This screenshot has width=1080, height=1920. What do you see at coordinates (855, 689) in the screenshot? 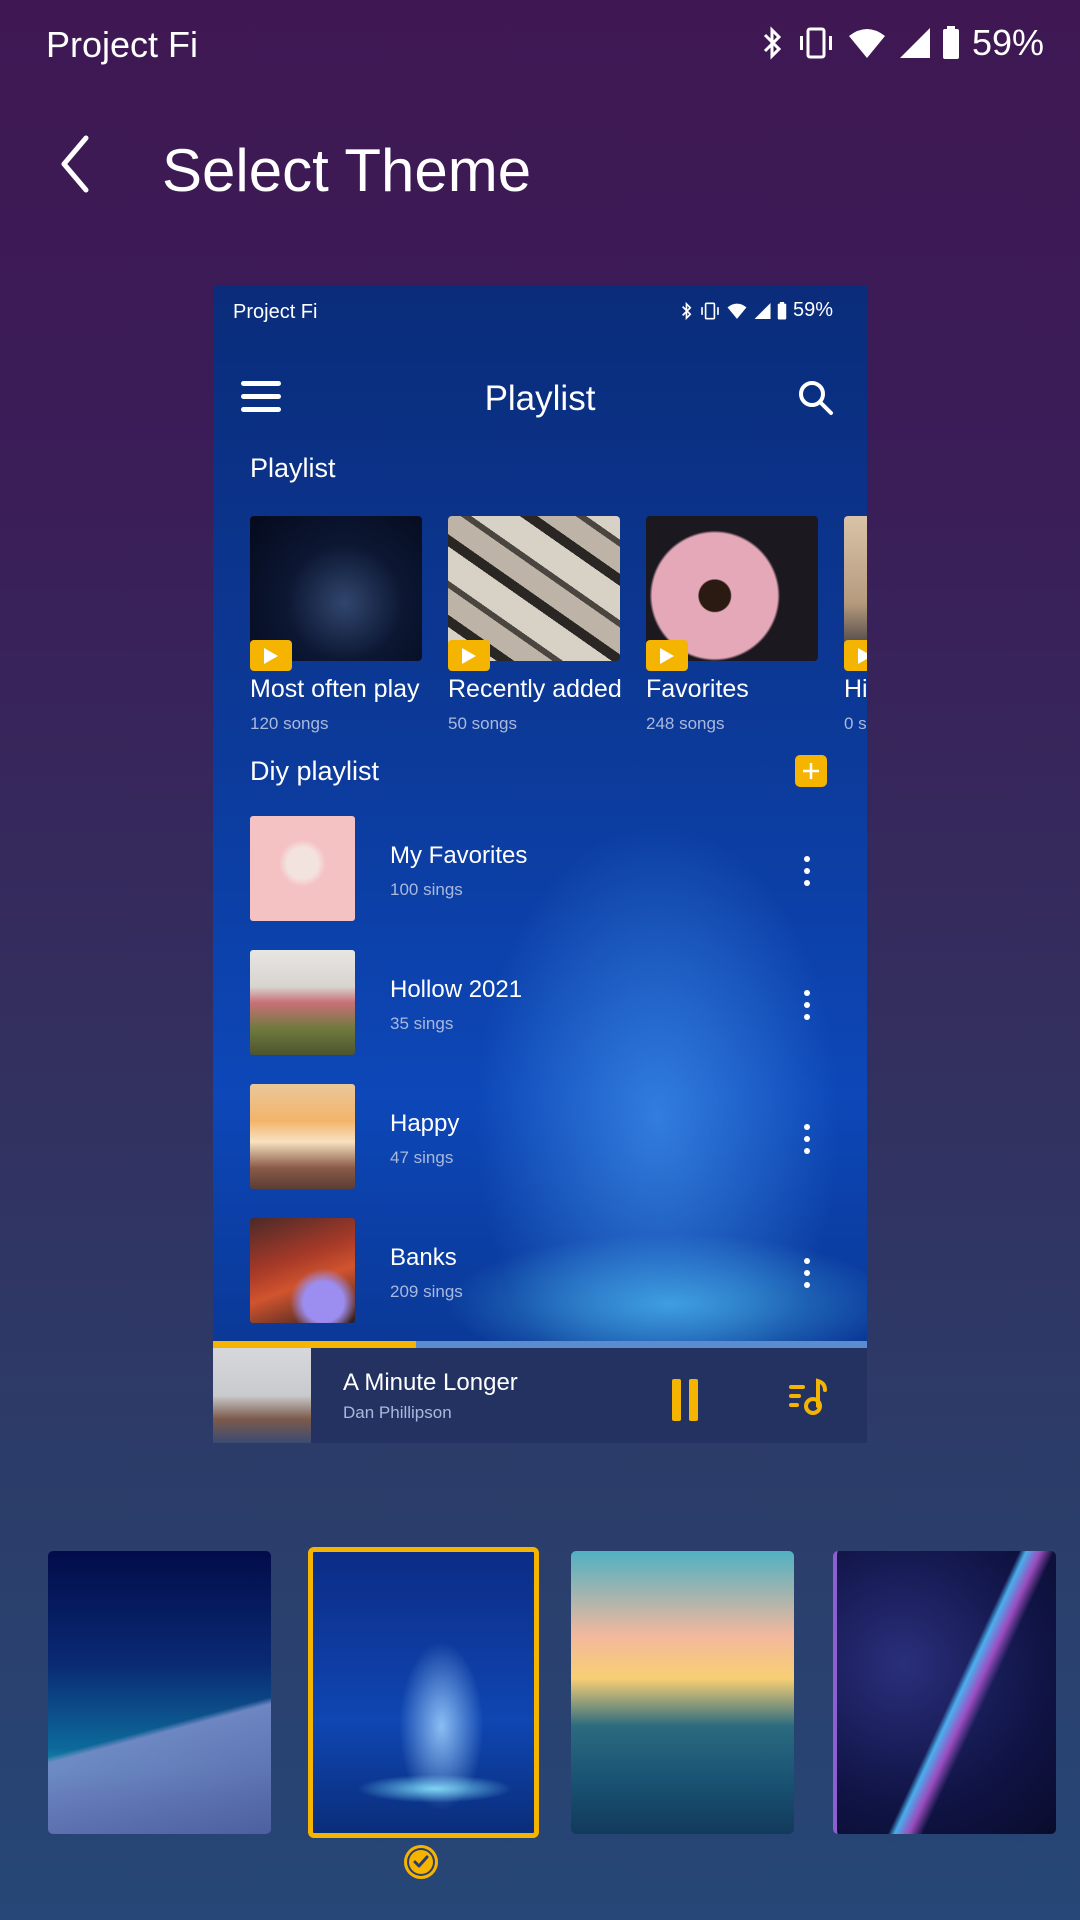
I see `playlist-card-name: Hi` at bounding box center [855, 689].